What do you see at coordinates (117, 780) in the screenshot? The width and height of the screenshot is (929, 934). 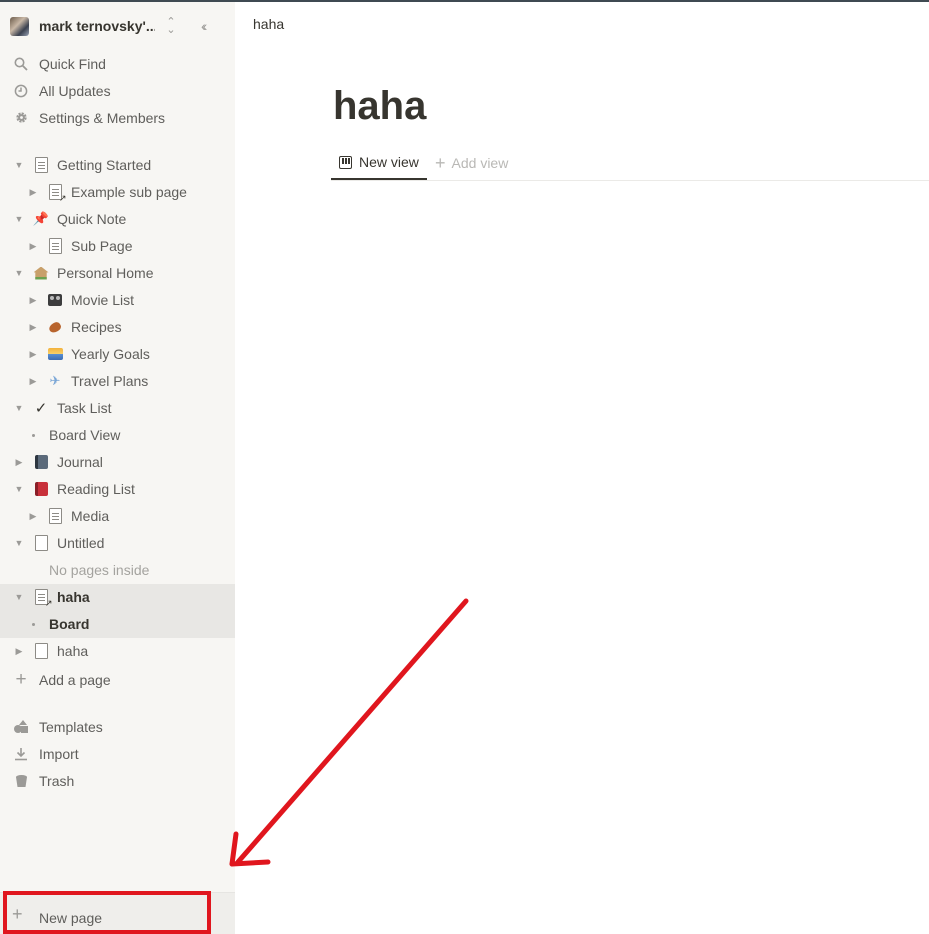 I see `trash-button: Trash` at bounding box center [117, 780].